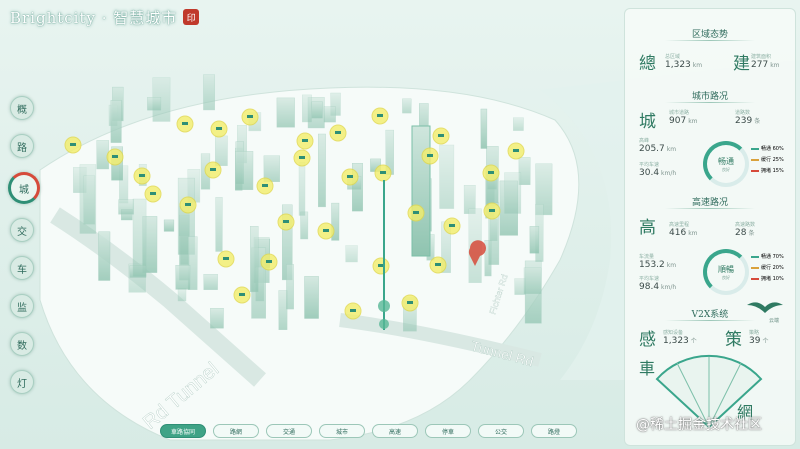 Image resolution: width=800 pixels, height=449 pixels. I want to click on app-header: Brightcity · 智慧城市 印, so click(105, 17).